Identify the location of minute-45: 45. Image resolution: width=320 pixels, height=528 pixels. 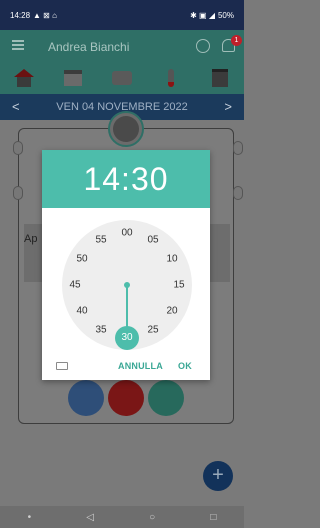
(74, 285).